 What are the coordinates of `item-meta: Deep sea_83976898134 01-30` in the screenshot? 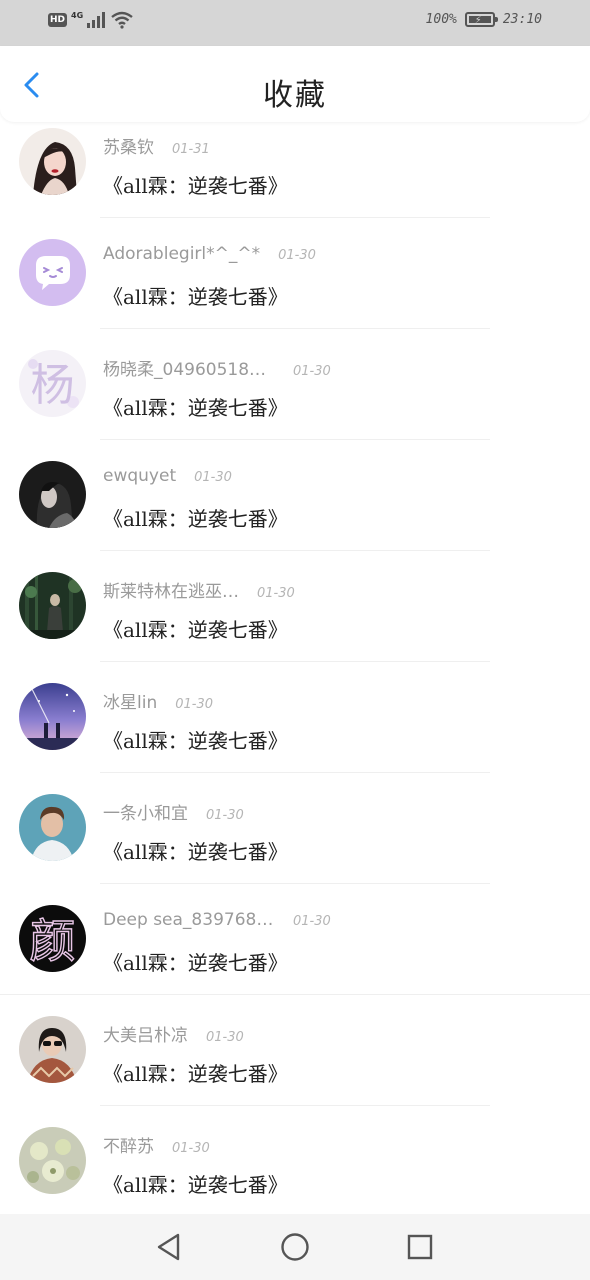 It's located at (217, 920).